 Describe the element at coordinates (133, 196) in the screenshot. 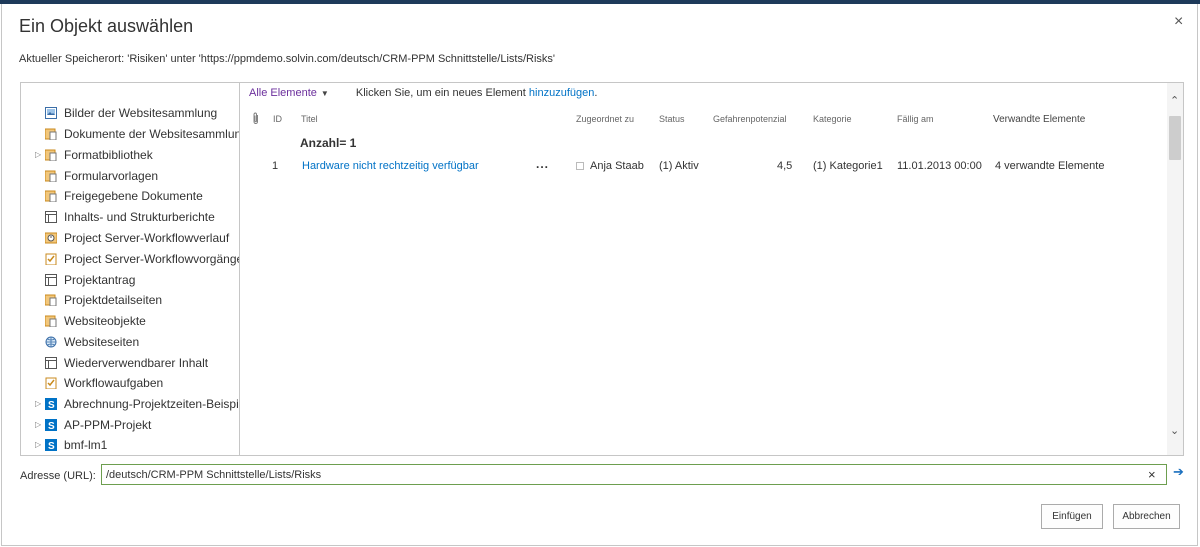

I see `tree-item-label: Freigegebene Dokumente` at that location.